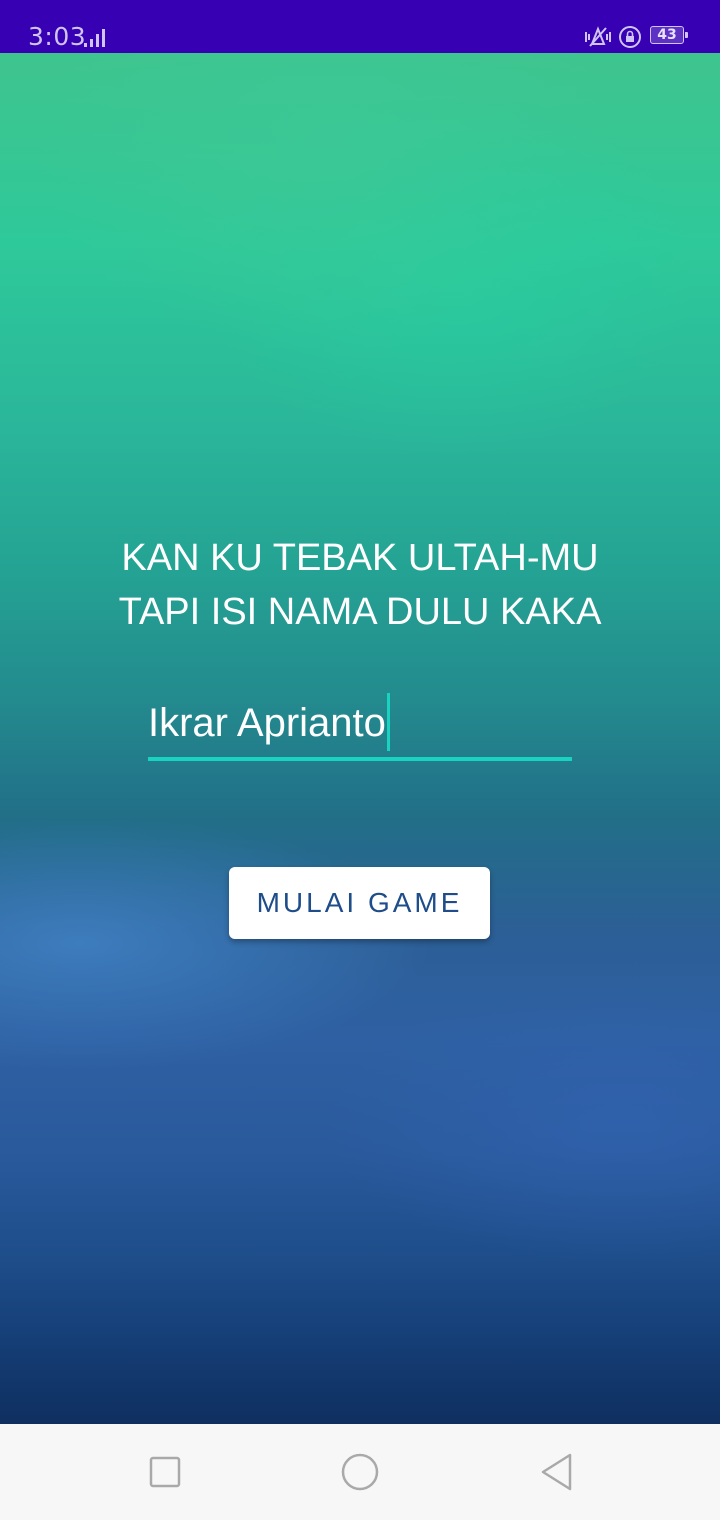  What do you see at coordinates (630, 37) in the screenshot?
I see `rotation-lock-icon` at bounding box center [630, 37].